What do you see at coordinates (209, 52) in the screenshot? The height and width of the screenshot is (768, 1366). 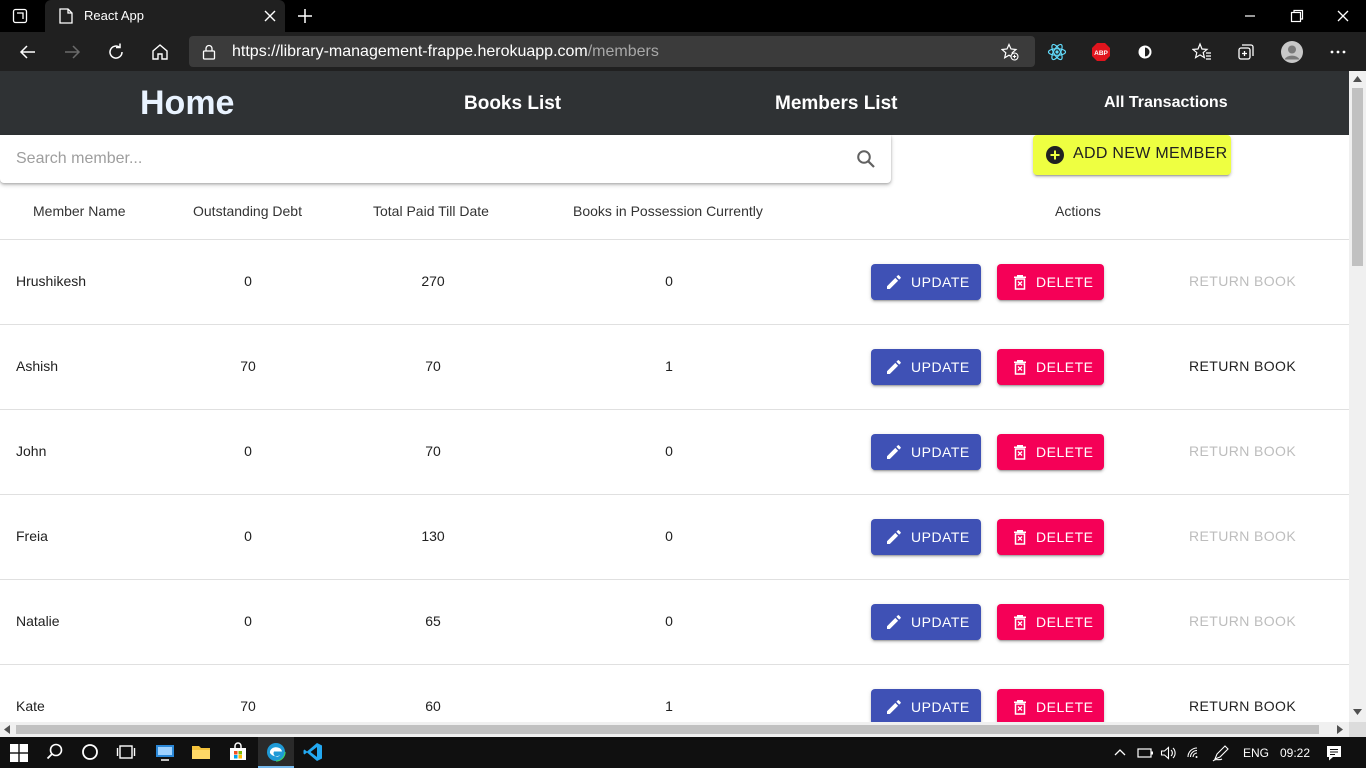 I see `lock-icon` at bounding box center [209, 52].